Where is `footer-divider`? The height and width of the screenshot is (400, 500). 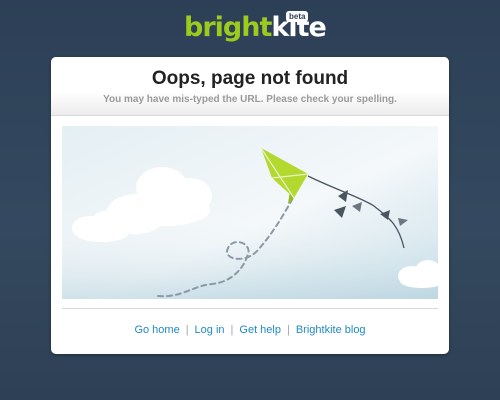
footer-divider is located at coordinates (250, 308).